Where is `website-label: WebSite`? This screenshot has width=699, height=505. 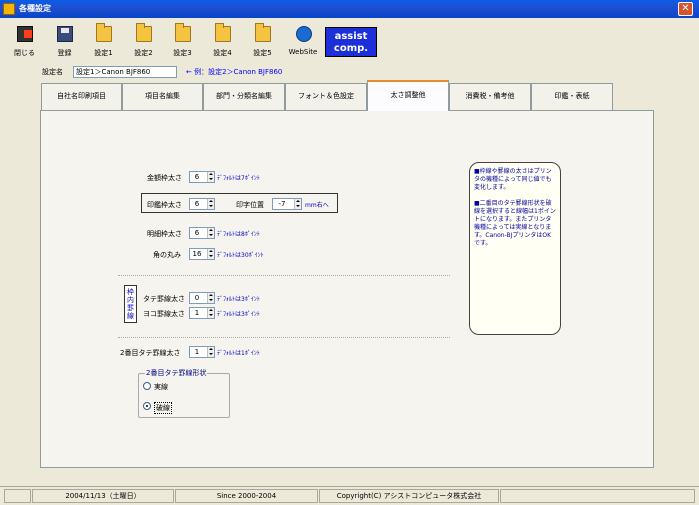
website-label: WebSite is located at coordinates (303, 52).